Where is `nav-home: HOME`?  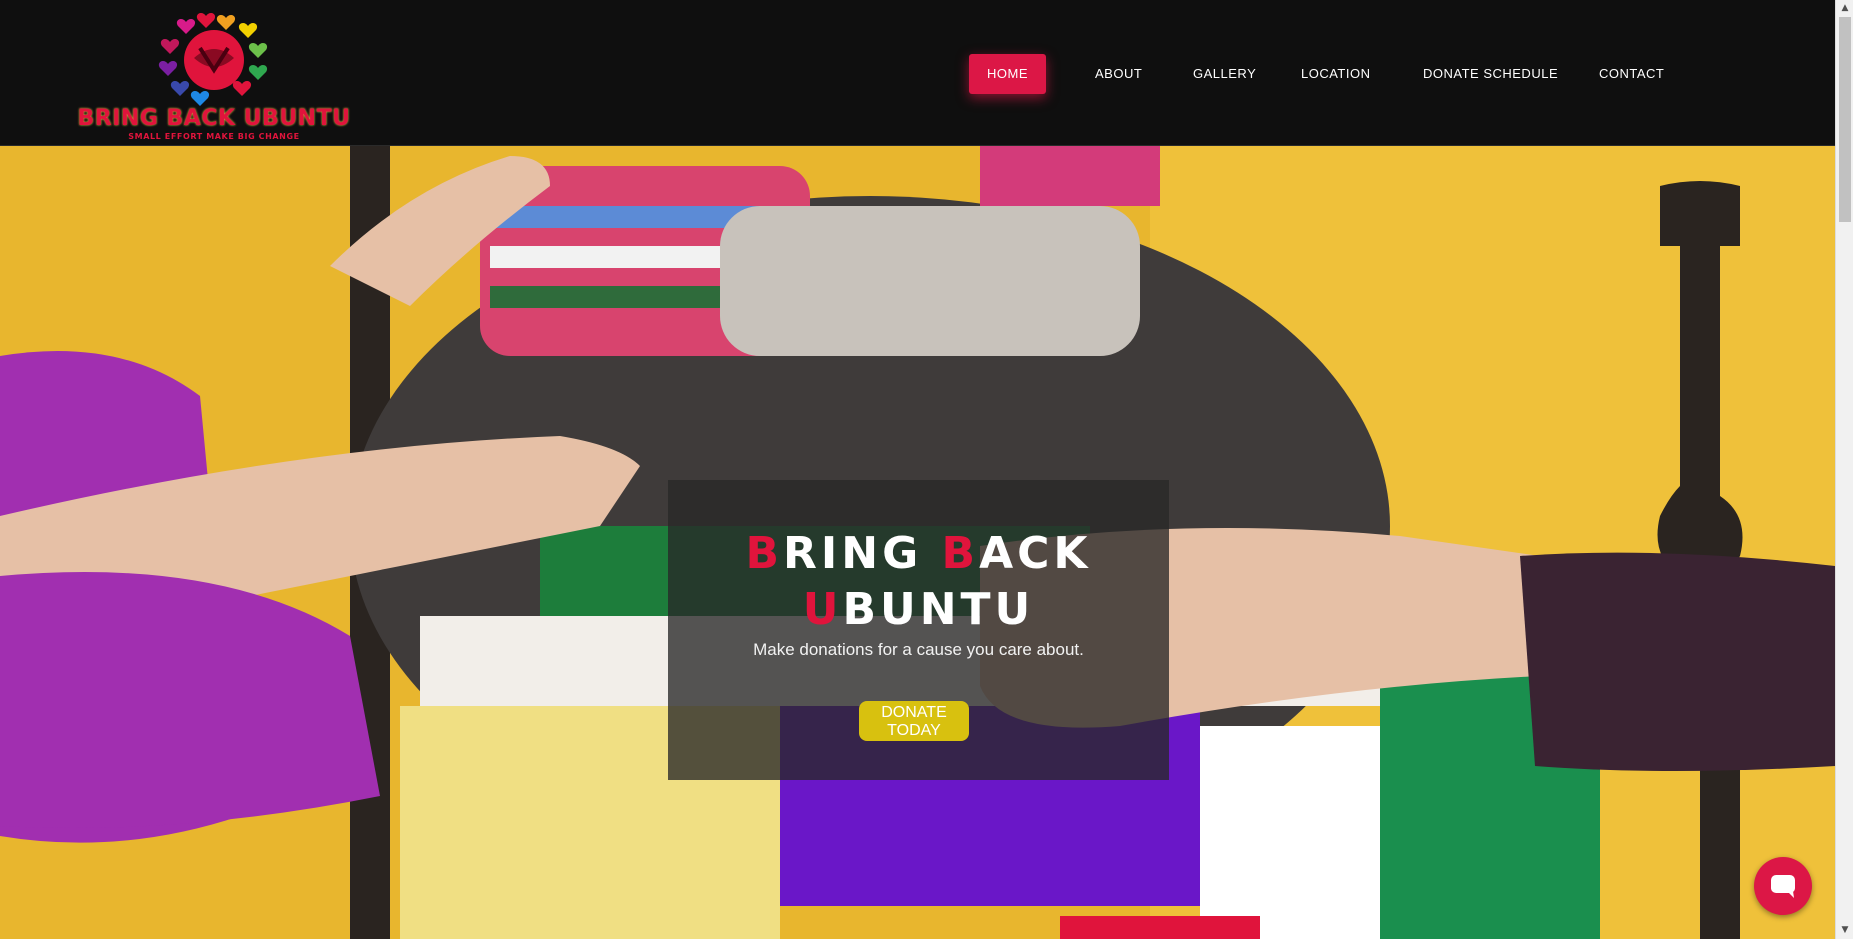 nav-home: HOME is located at coordinates (1007, 74).